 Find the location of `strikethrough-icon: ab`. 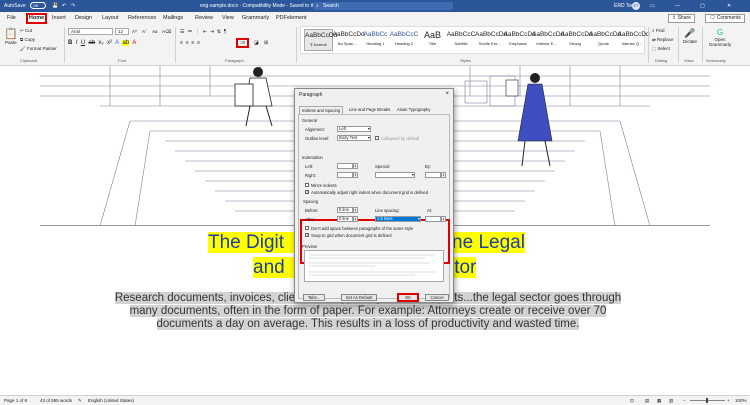

strikethrough-icon: ab is located at coordinates (91, 43).